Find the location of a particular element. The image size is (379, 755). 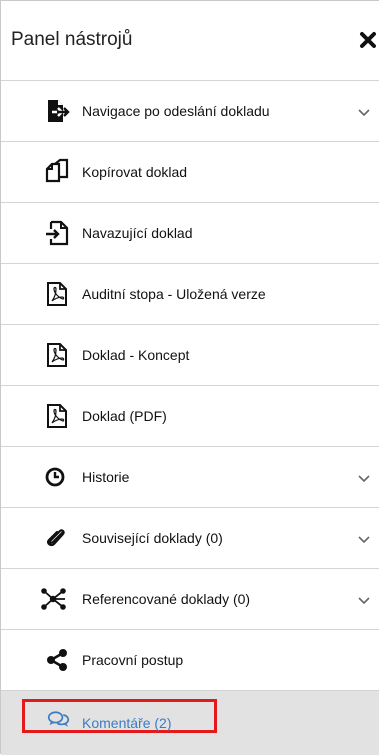

tool-item-label: Související doklady (0) is located at coordinates (152, 538).